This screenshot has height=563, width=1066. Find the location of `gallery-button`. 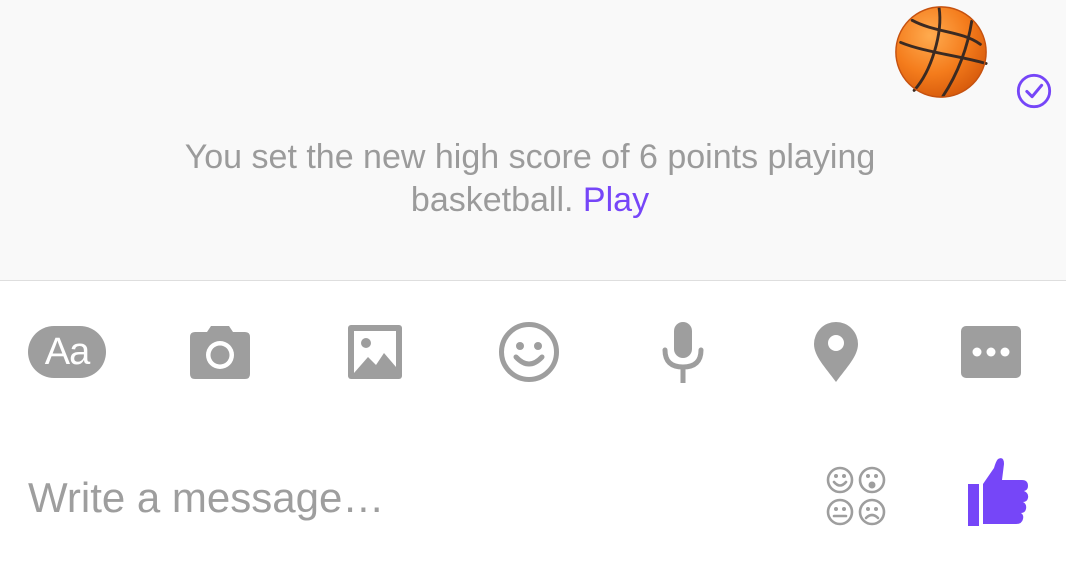

gallery-button is located at coordinates (375, 352).